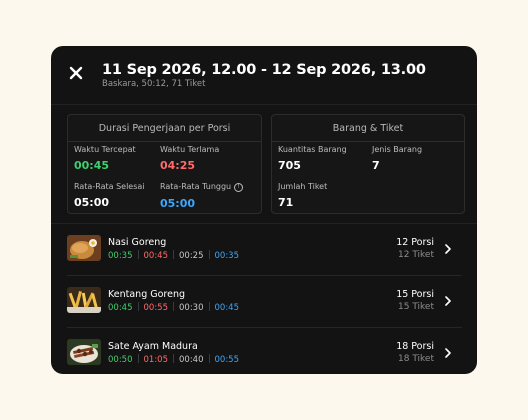 The image size is (528, 420). I want to click on metric-tickets-value: 71, so click(286, 202).